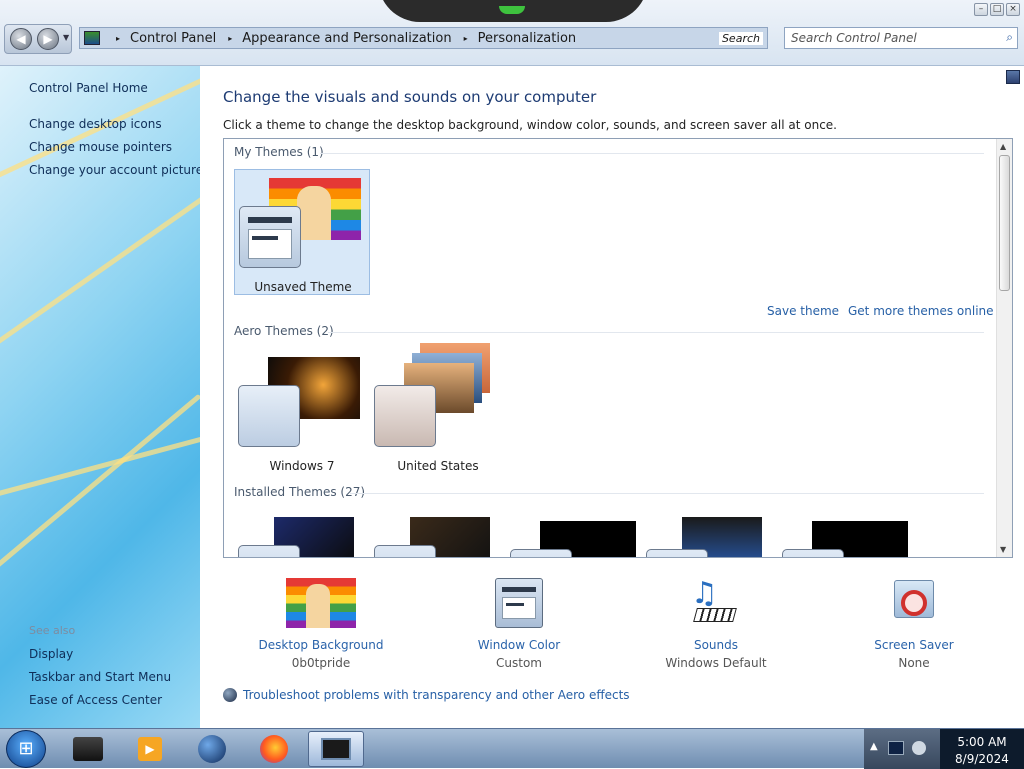  What do you see at coordinates (95, 700) in the screenshot?
I see `sidebar-item-ease-of-access: Ease of Access Center` at bounding box center [95, 700].